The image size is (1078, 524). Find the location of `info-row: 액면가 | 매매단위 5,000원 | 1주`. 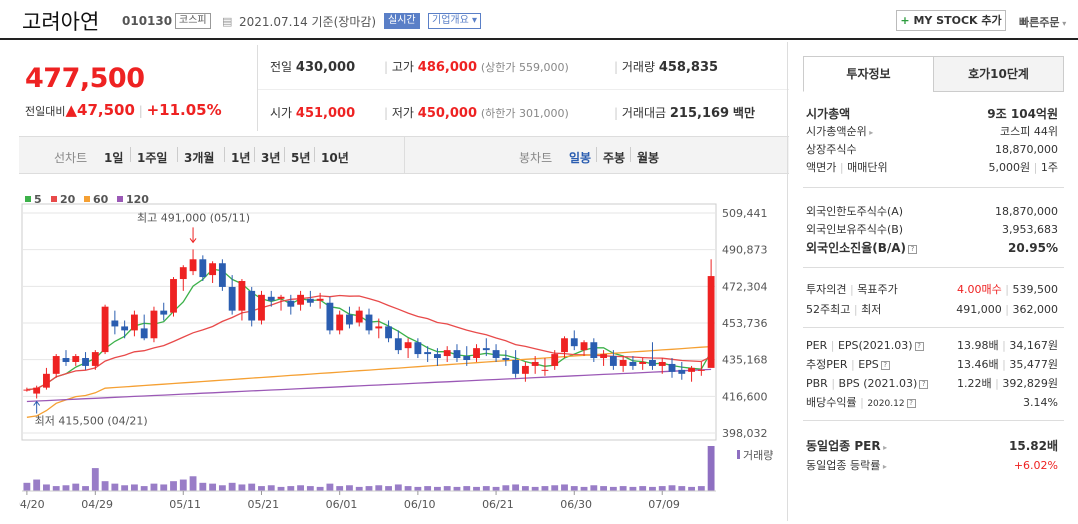

info-row: 액면가 | 매매단위 5,000원 | 1주 is located at coordinates (932, 167).